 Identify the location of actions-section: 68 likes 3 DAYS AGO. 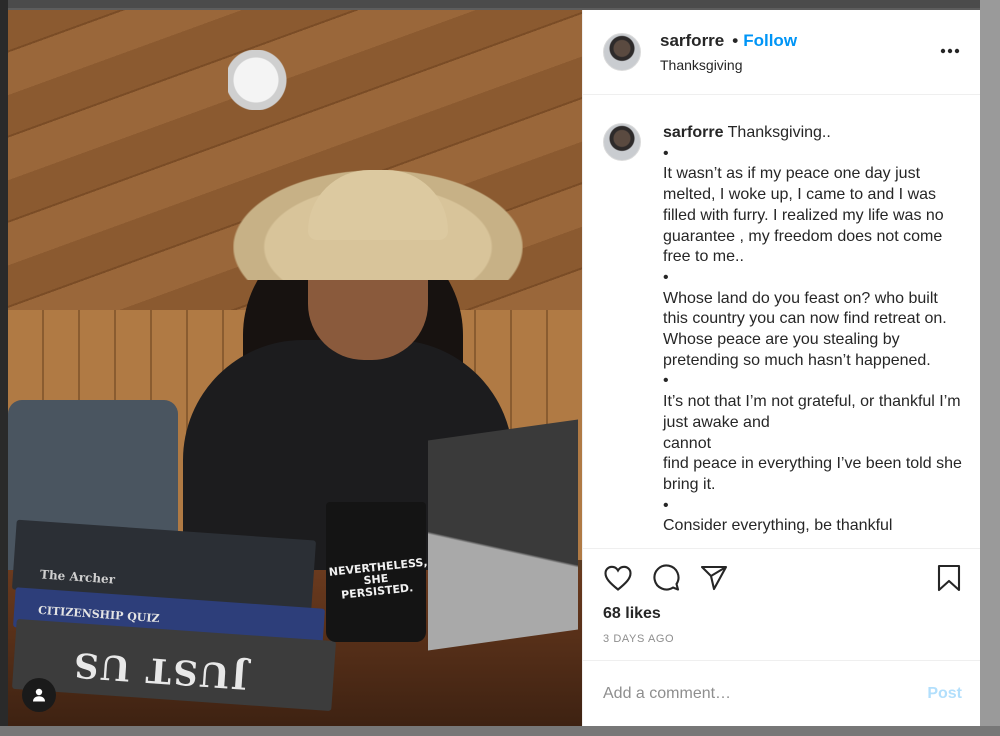
(781, 604).